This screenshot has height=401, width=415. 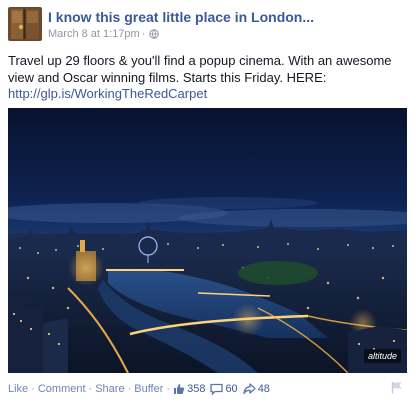 What do you see at coordinates (107, 93) in the screenshot?
I see `post-link: http://glp.is/WorkingTheRedCarpet` at bounding box center [107, 93].